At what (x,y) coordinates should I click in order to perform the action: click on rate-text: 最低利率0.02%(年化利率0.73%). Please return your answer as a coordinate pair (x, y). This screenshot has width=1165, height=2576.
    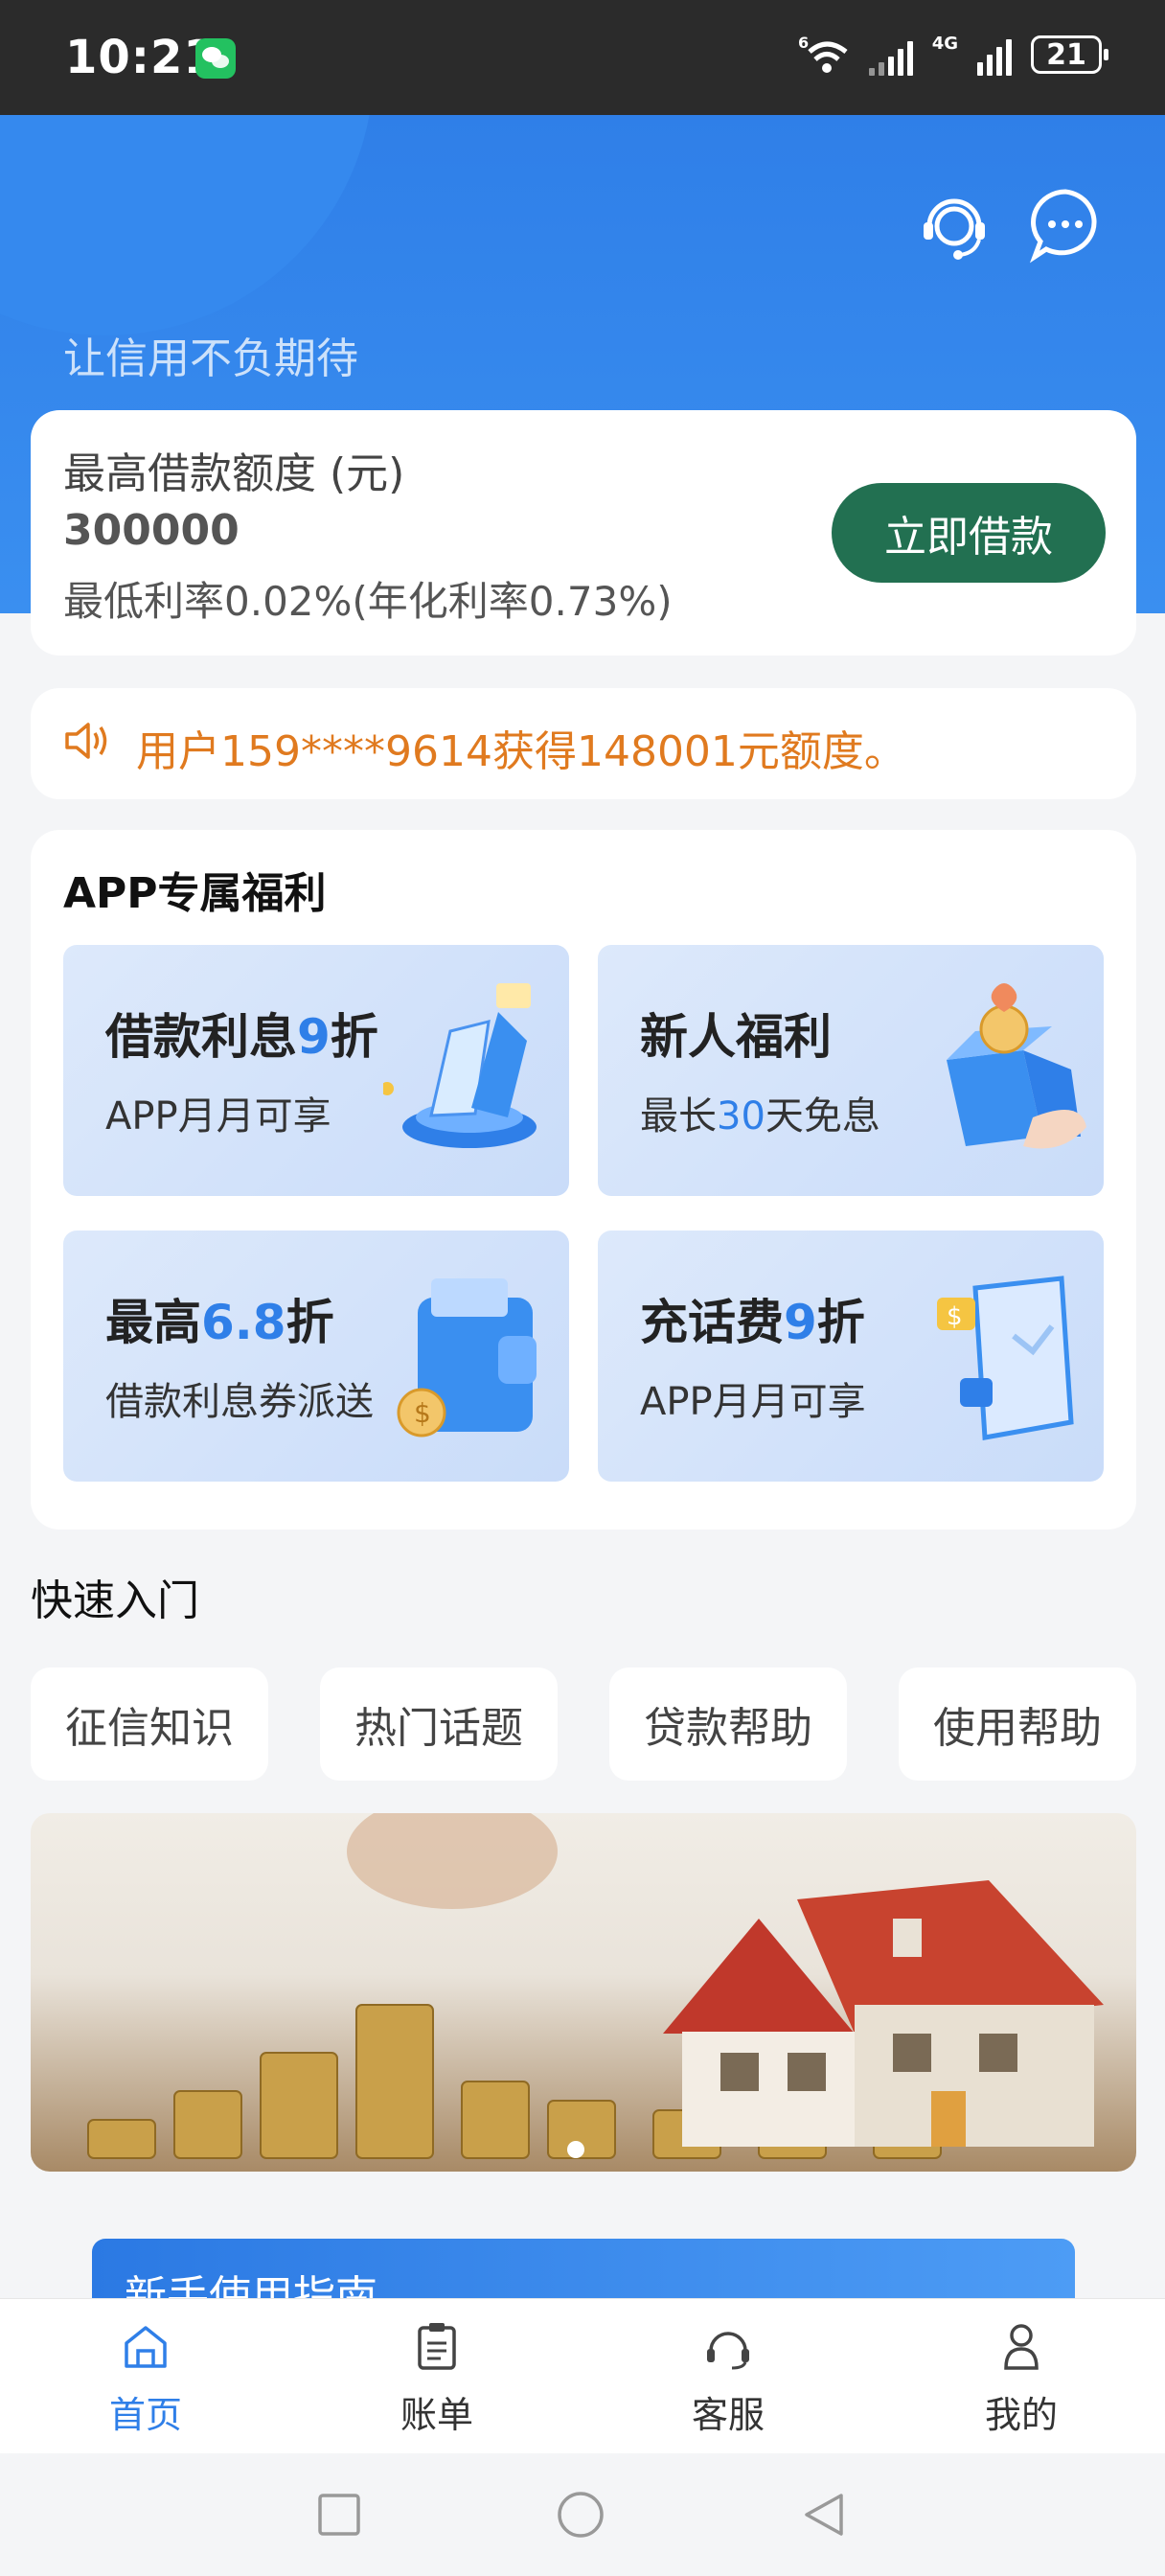
    Looking at the image, I should click on (368, 601).